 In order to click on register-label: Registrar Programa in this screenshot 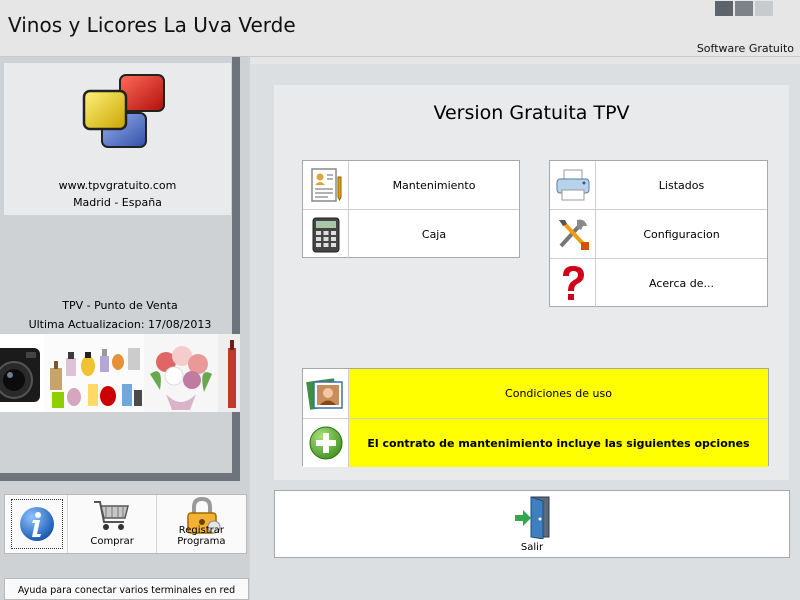, I will do `click(201, 536)`.